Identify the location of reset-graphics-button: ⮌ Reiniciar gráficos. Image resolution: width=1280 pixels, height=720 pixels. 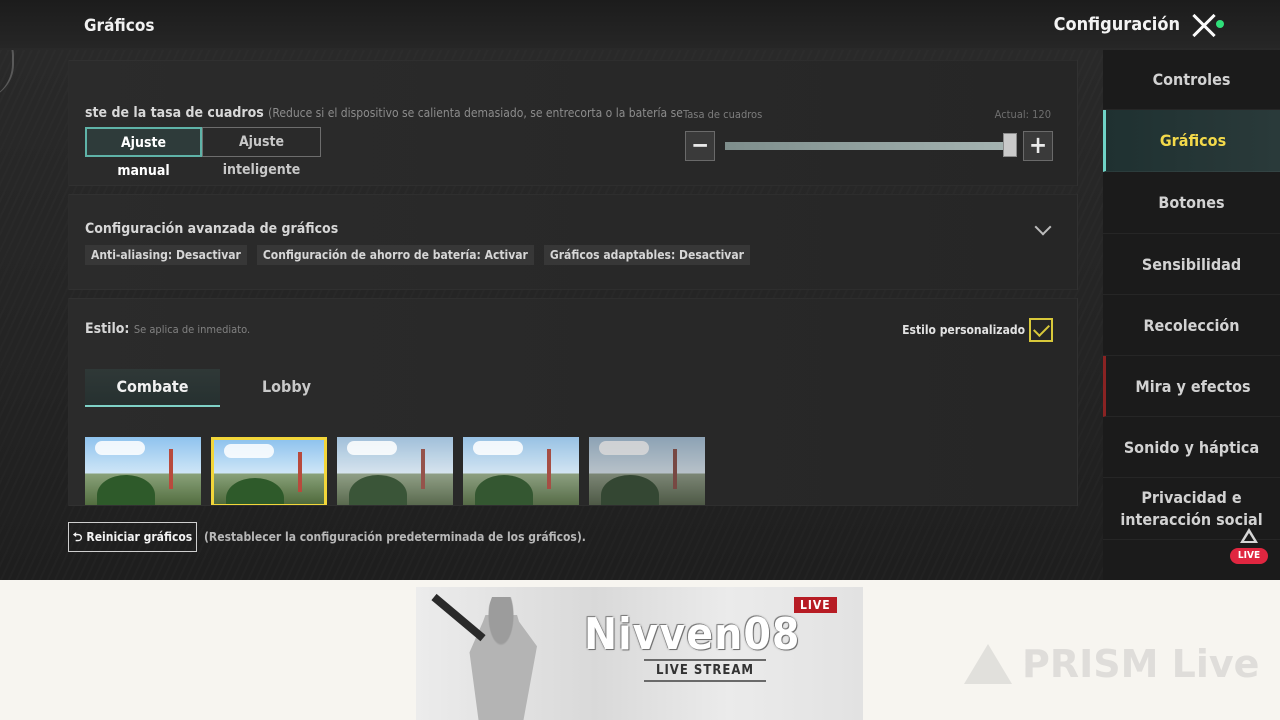
(132, 537).